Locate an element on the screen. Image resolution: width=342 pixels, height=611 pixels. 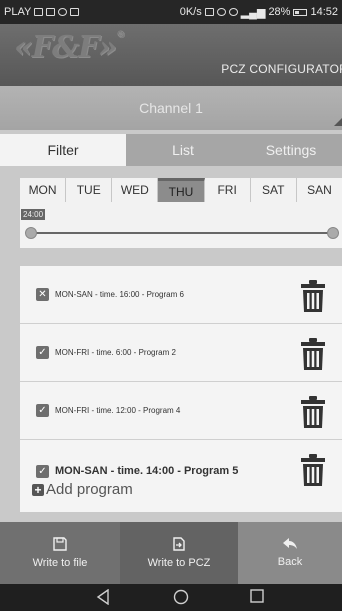
slider-start-handle is located at coordinates (31, 233).